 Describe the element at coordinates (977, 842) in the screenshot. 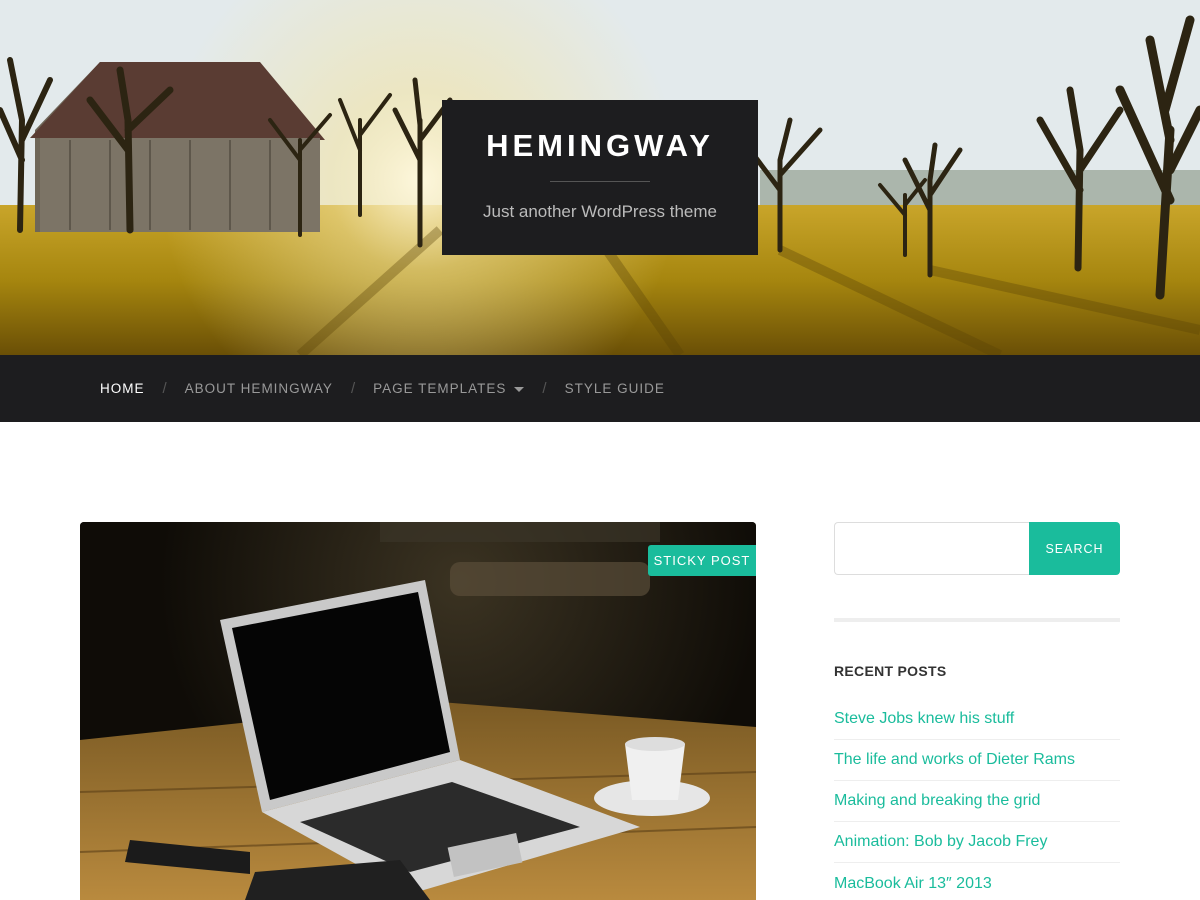

I see `recent-post-link: Animation: Bob by Jacob Frey` at that location.